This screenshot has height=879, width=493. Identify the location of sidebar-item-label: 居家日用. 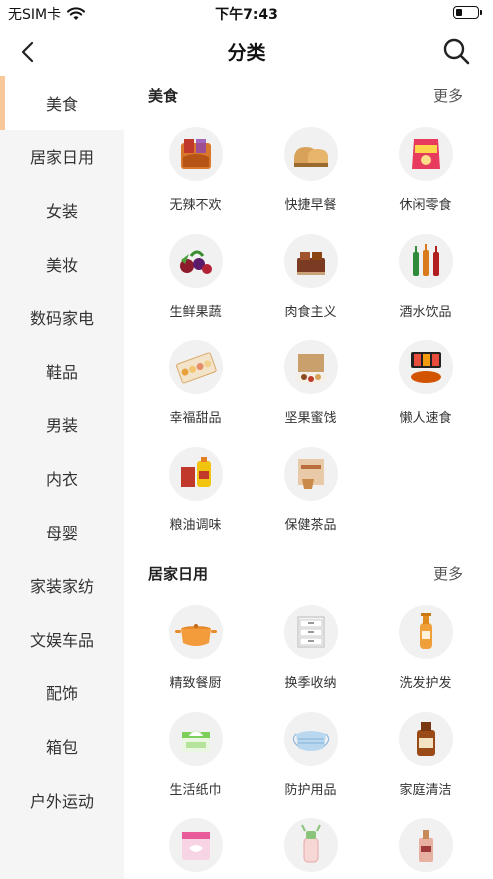
(61, 158).